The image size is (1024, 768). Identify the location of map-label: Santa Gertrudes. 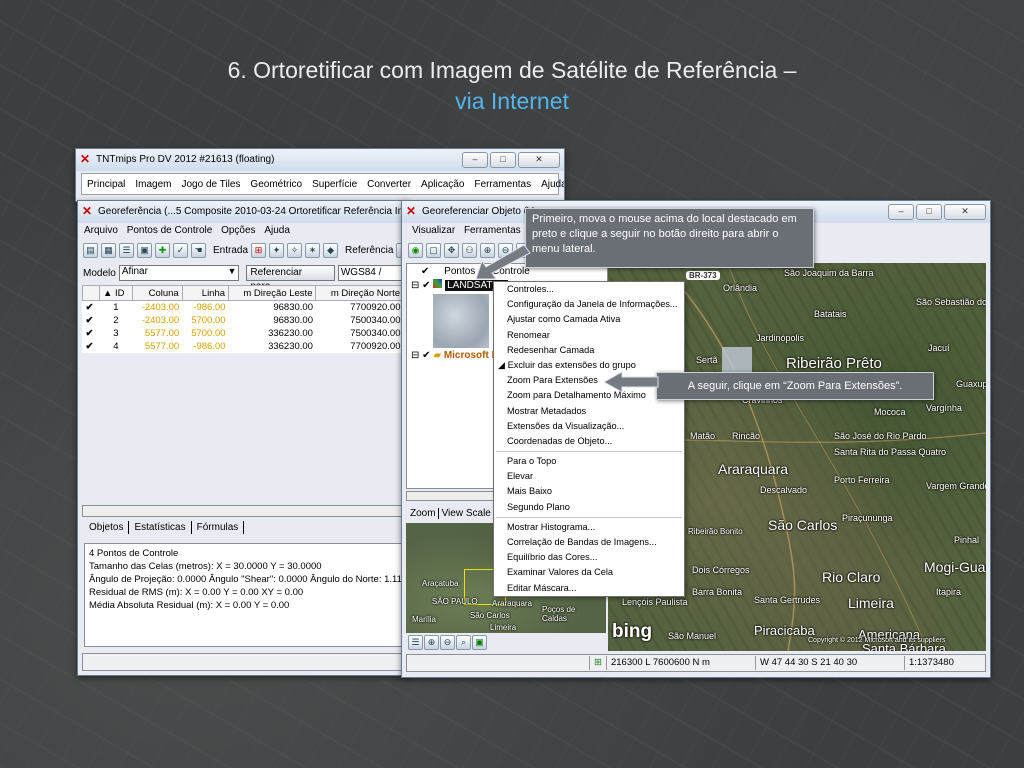
(787, 600).